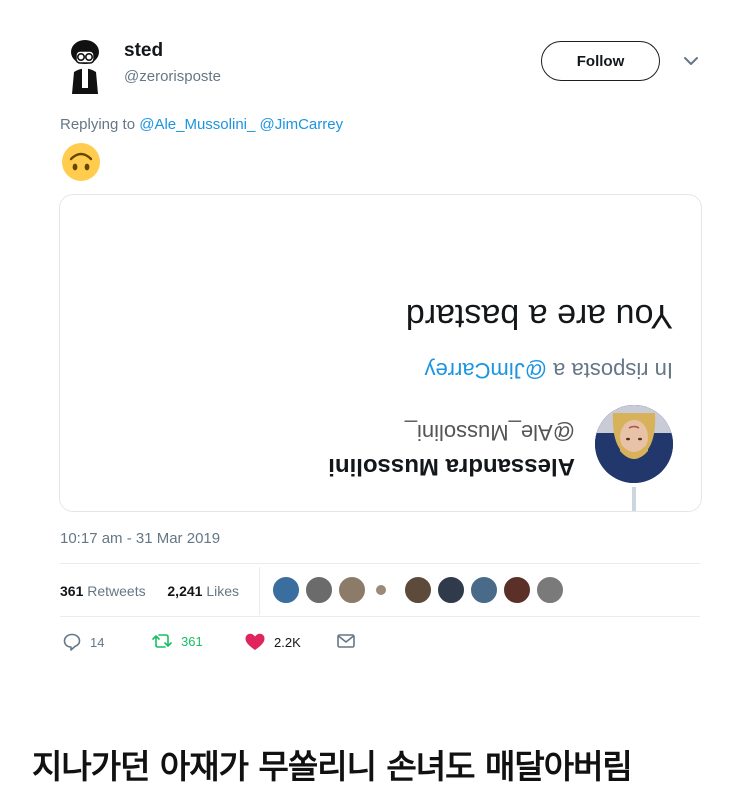 The height and width of the screenshot is (807, 750). Describe the element at coordinates (485, 370) in the screenshot. I see `quoted-mention-link-jimcarrey: @JimCarrey` at that location.